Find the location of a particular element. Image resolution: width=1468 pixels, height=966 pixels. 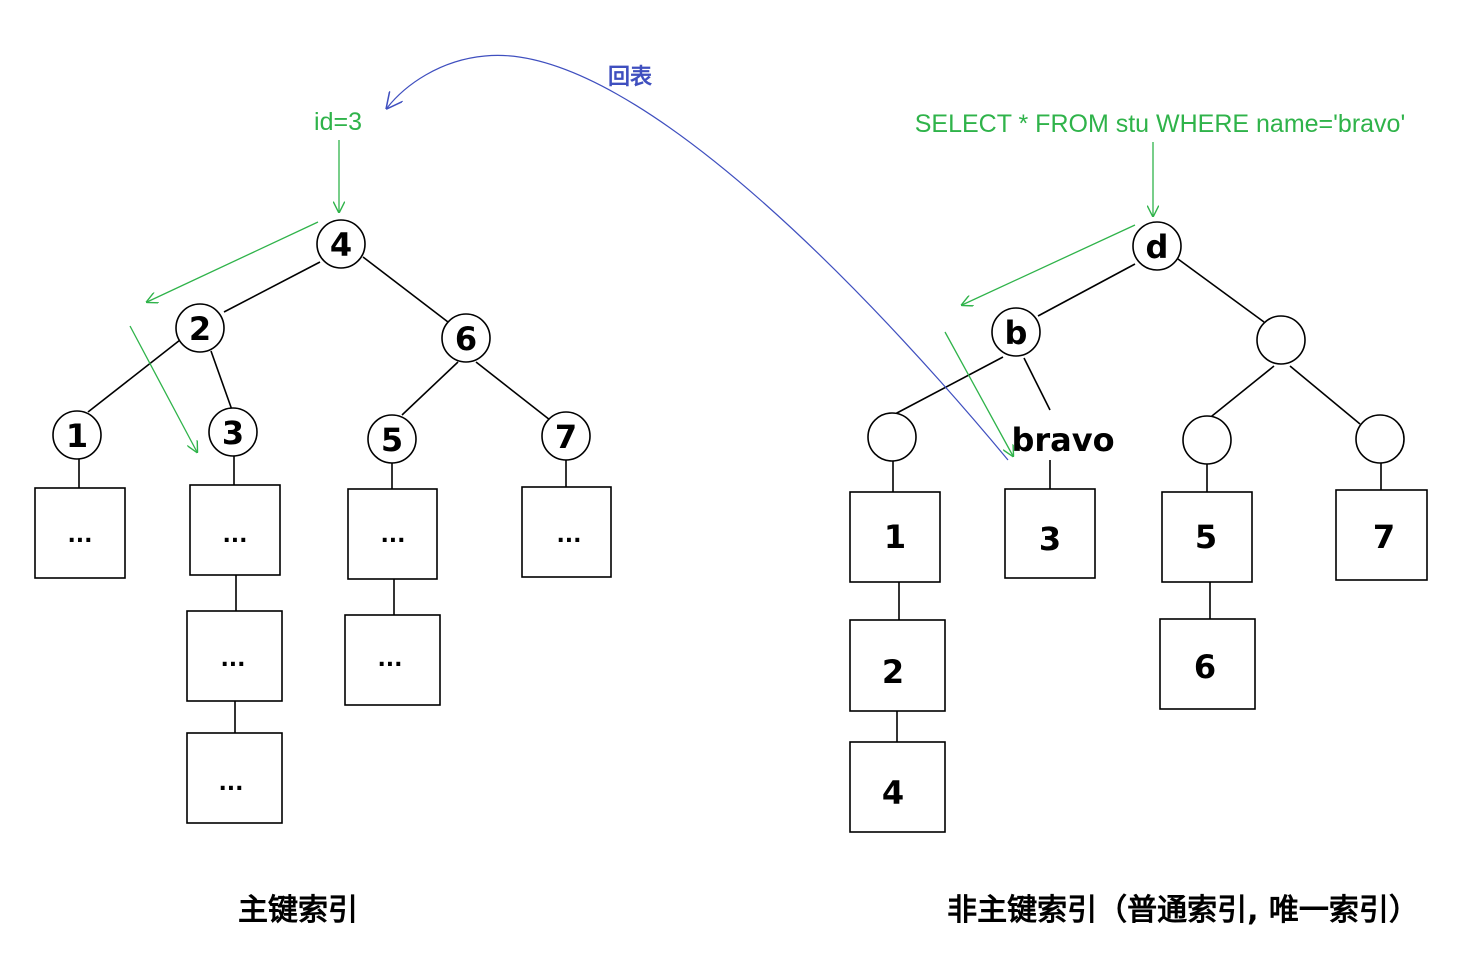

primary-node-7: 7 is located at coordinates (566, 436).